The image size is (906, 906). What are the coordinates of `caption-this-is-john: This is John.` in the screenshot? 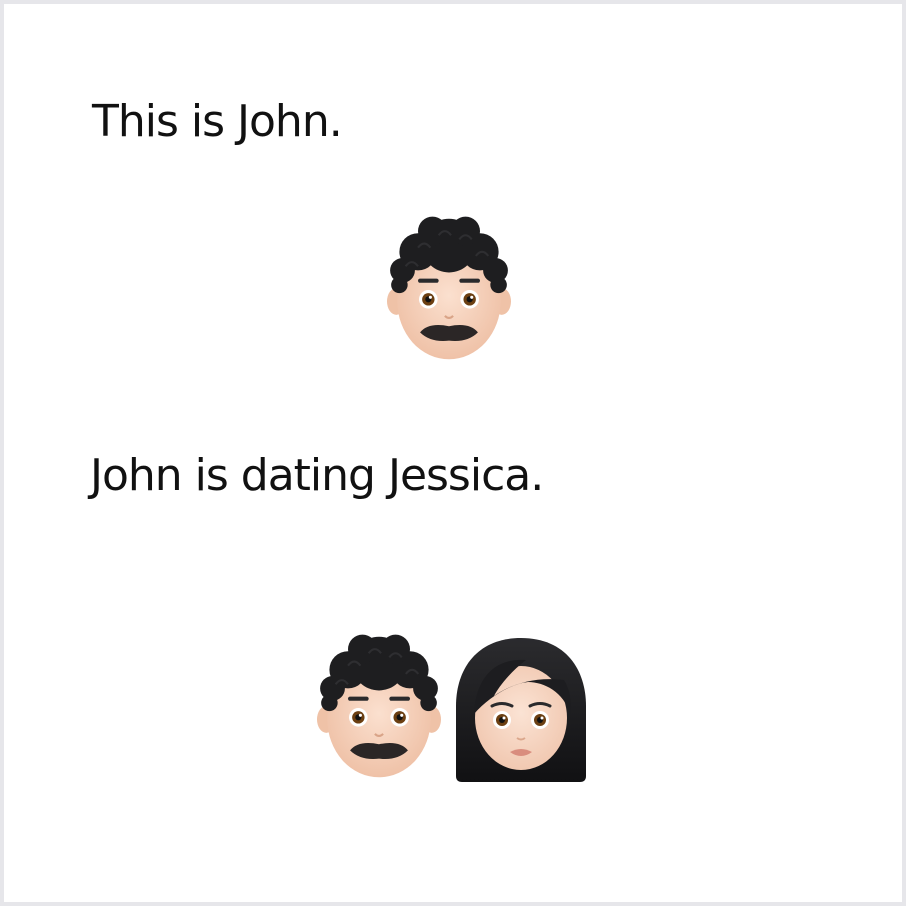 It's located at (217, 121).